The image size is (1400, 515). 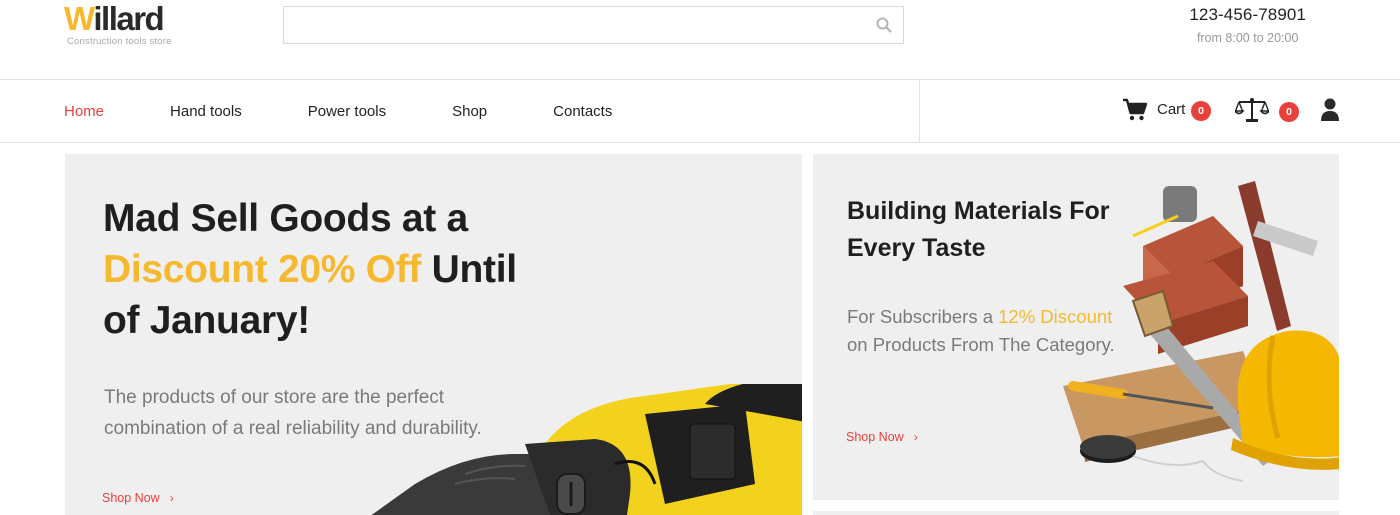 I want to click on construction-tools-image, so click(x=1201, y=331).